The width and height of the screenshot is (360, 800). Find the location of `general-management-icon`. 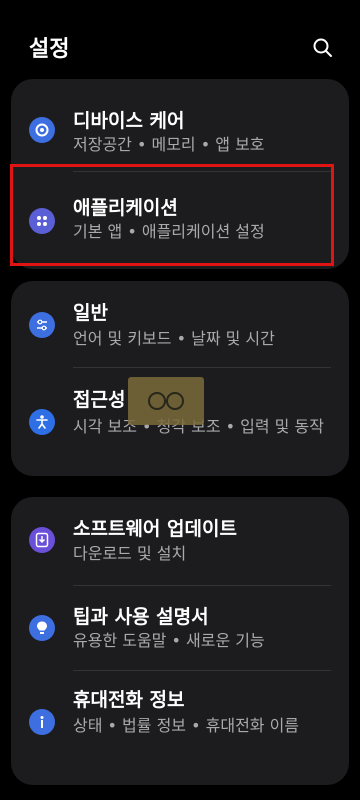

general-management-icon is located at coordinates (42, 325).